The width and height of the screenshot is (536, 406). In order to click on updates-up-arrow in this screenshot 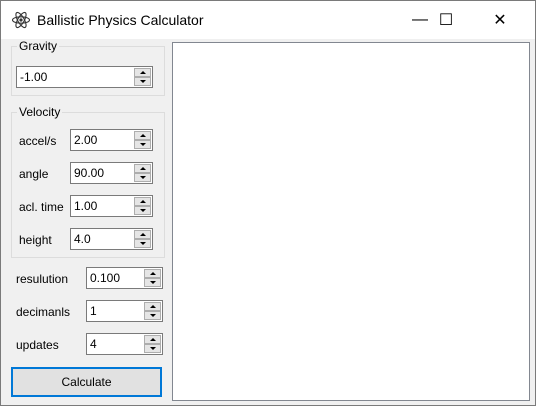, I will do `click(152, 339)`.